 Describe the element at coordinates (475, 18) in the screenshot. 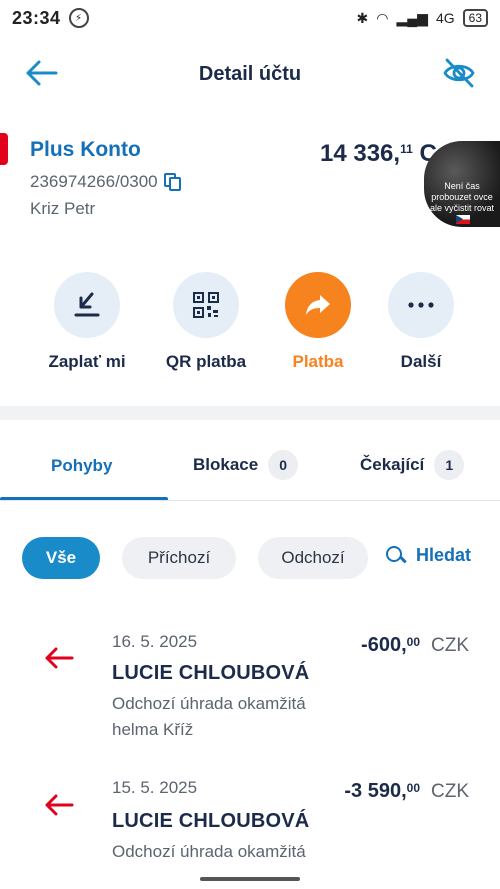

I see `battery-icon: 63` at that location.